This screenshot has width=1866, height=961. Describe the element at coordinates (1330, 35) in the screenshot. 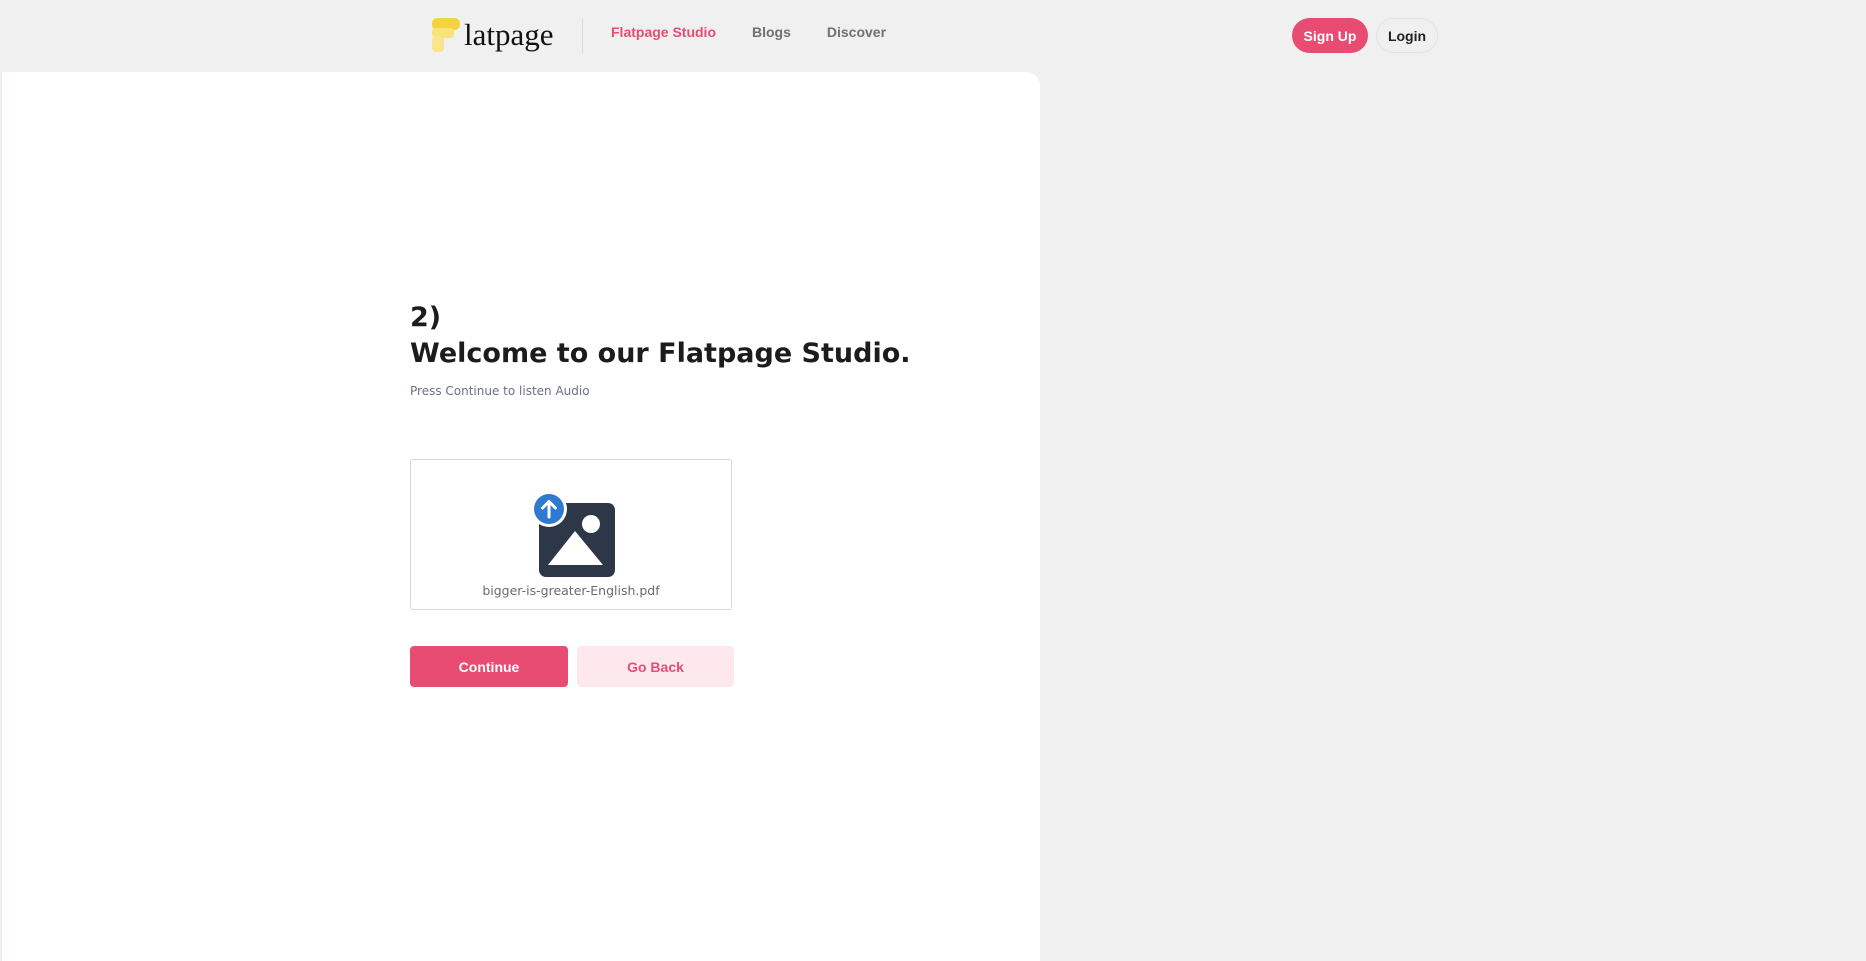

I see `signup-button: Sign Up` at that location.